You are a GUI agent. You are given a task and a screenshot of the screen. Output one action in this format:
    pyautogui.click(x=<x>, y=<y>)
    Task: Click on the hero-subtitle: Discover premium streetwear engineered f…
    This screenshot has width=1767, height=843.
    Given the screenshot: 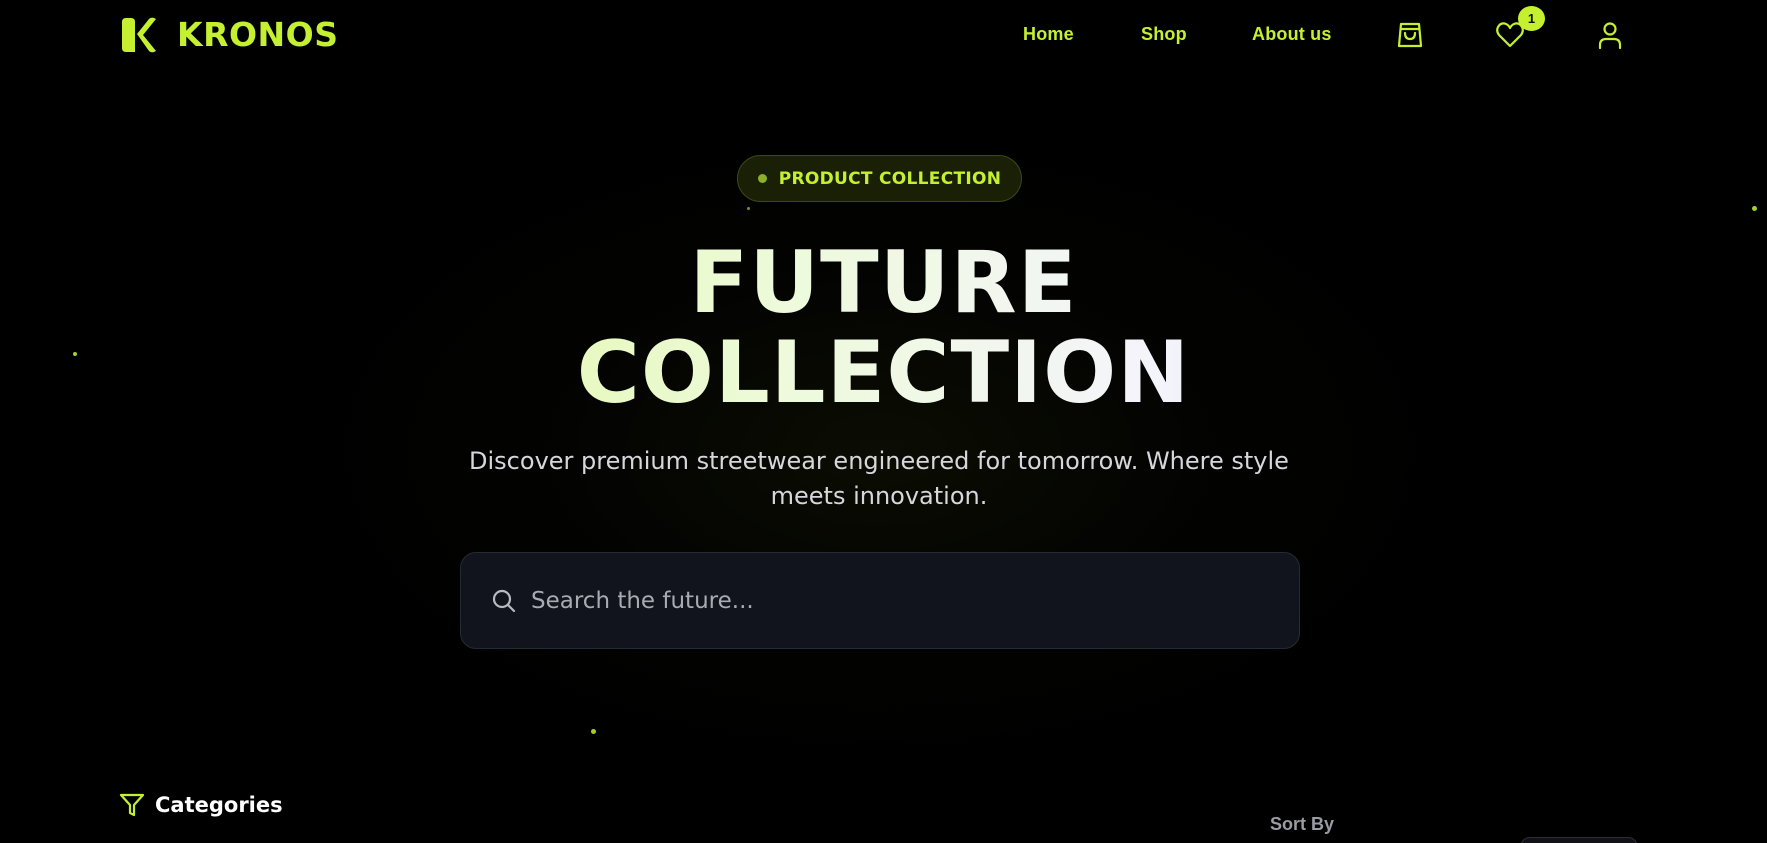 What is the action you would take?
    pyautogui.click(x=879, y=478)
    